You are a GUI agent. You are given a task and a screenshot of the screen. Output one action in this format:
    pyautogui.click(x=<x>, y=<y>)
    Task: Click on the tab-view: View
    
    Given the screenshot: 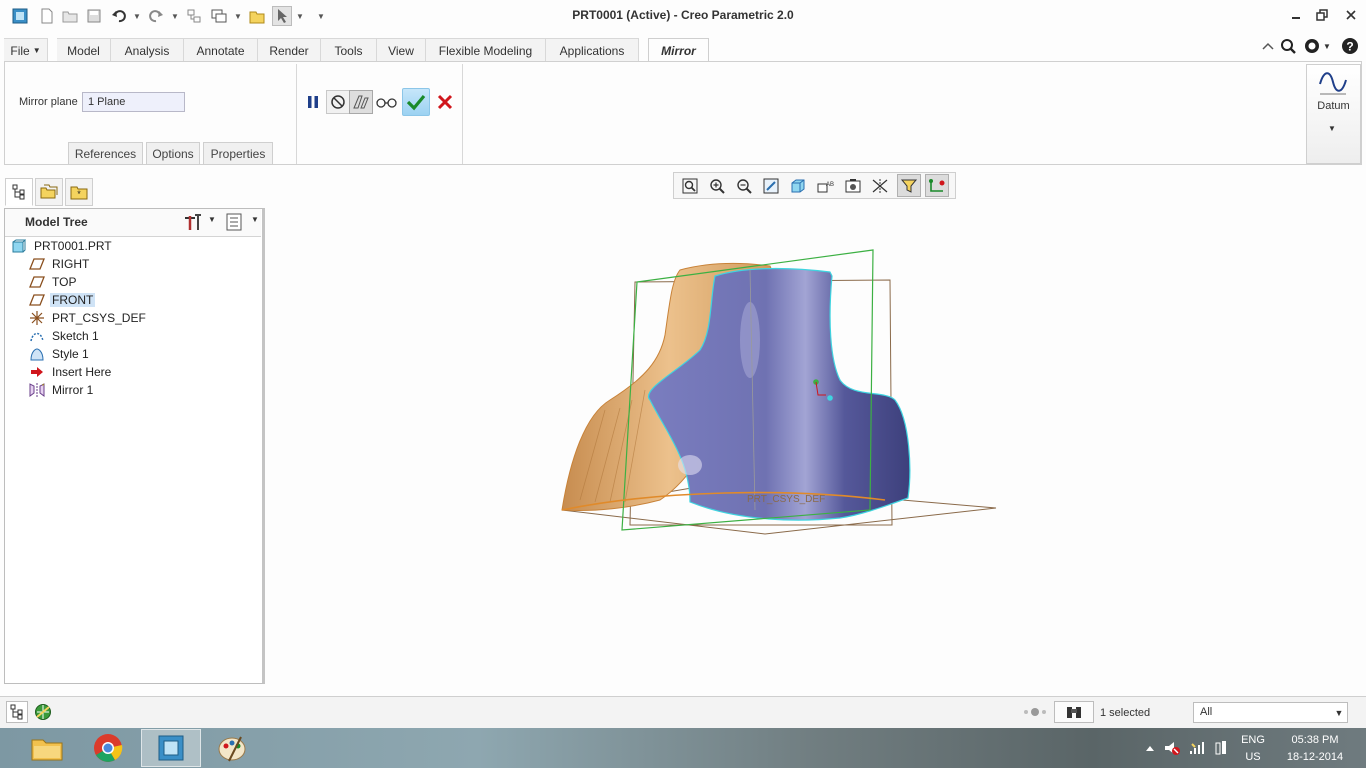 What is the action you would take?
    pyautogui.click(x=401, y=50)
    